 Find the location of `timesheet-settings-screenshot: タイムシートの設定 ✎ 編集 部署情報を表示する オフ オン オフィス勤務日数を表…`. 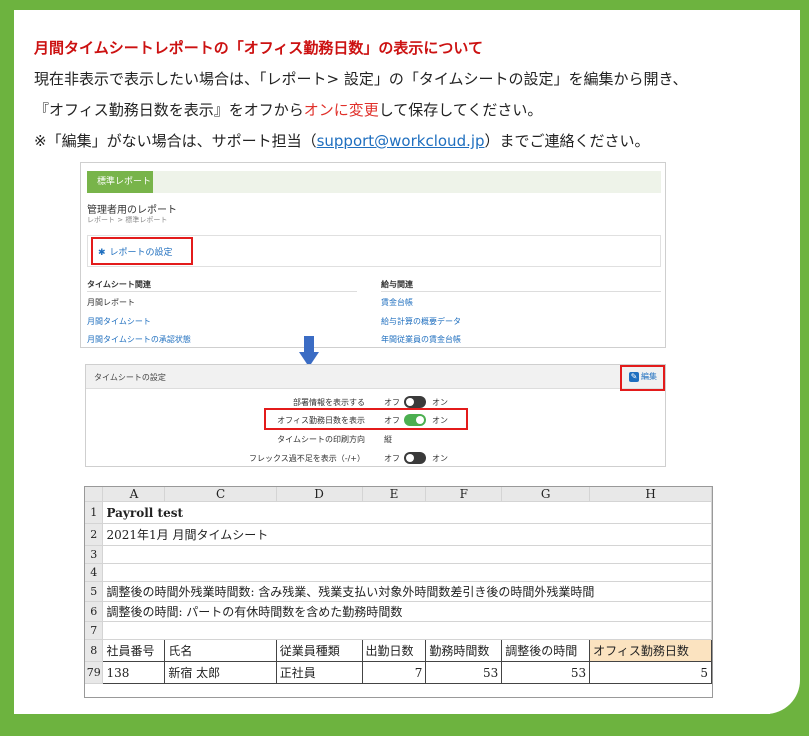

timesheet-settings-screenshot: タイムシートの設定 ✎ 編集 部署情報を表示する オフ オン オフィス勤務日数を表… is located at coordinates (375, 415).